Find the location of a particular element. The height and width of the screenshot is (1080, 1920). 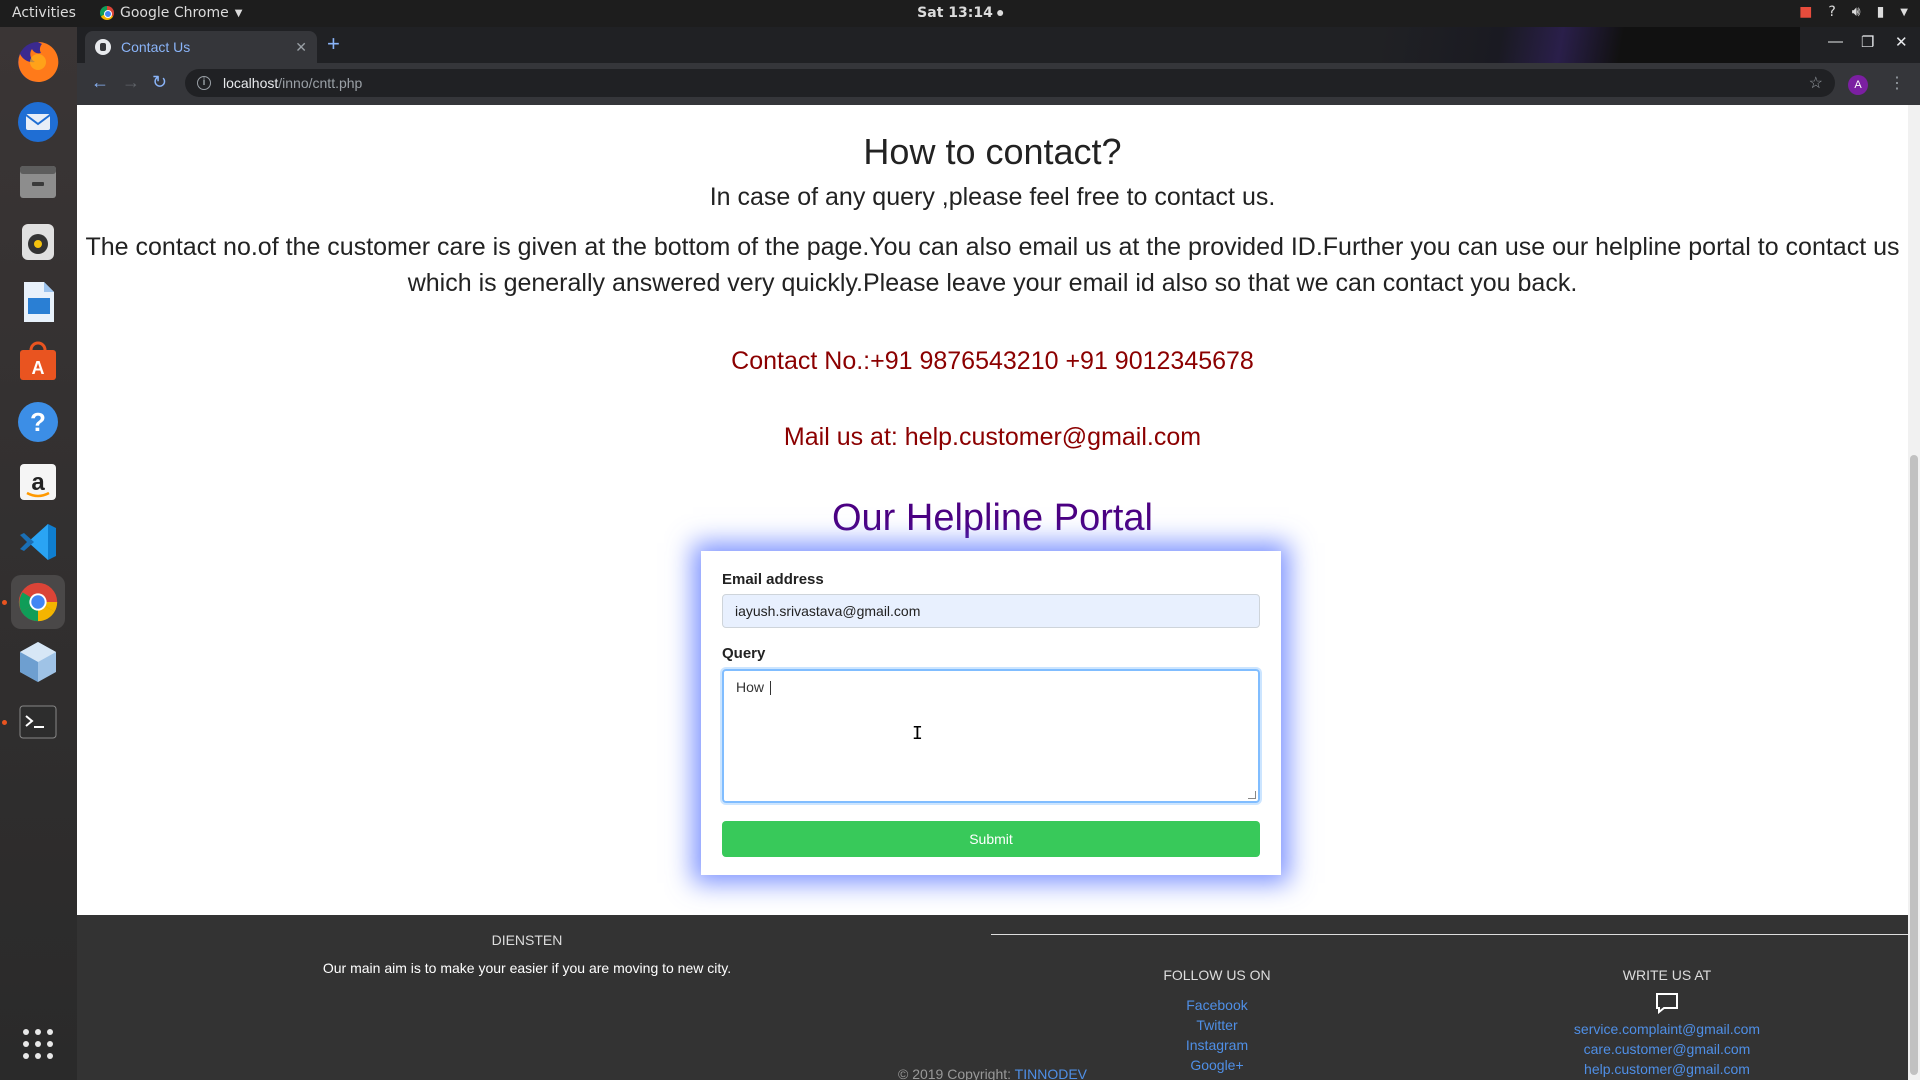

profile-avatar: A is located at coordinates (1858, 85).